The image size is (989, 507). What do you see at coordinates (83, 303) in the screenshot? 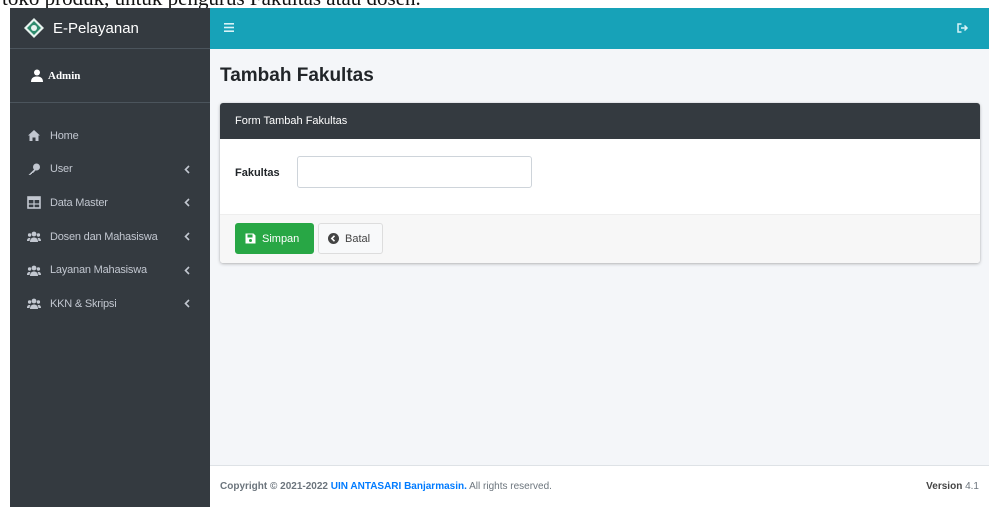
I see `sidebar-item-label: KKN & Skripsi` at bounding box center [83, 303].